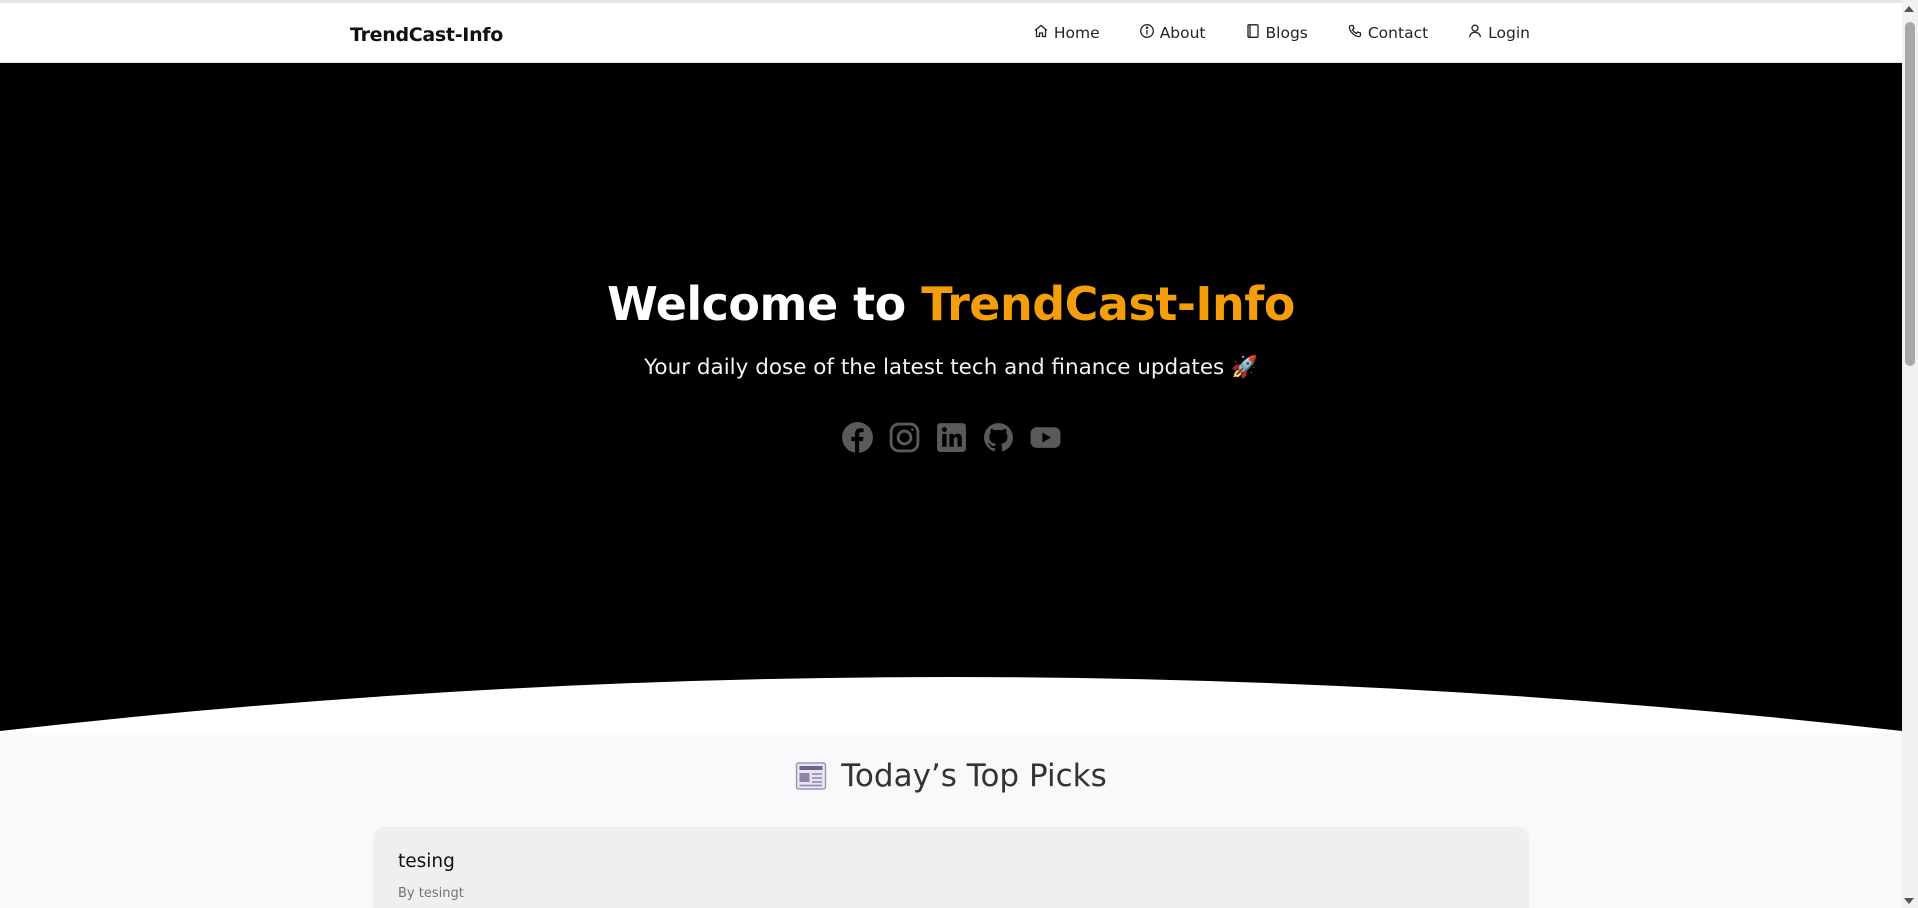  I want to click on nav-about: About, so click(1172, 33).